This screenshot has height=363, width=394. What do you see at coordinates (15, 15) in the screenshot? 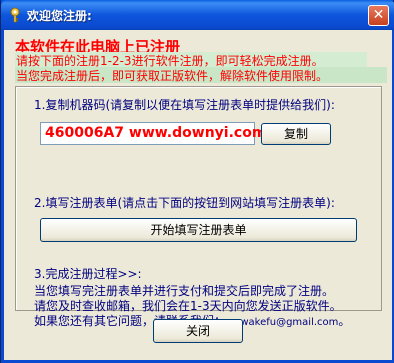
I see `key-icon` at bounding box center [15, 15].